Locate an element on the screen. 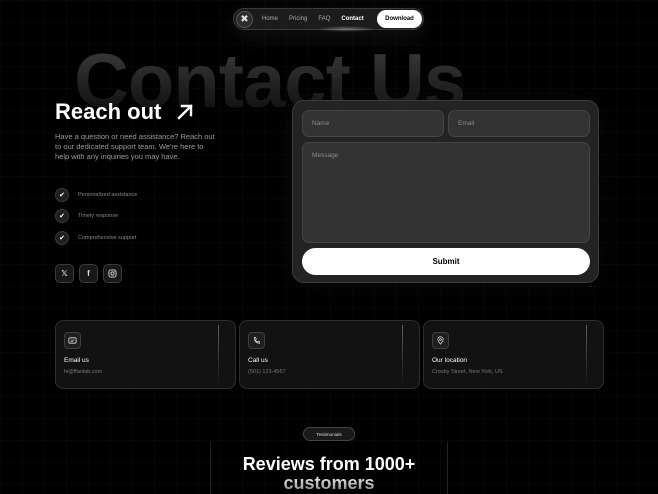 This screenshot has width=658, height=494. card-value: hi@ffanlab.com is located at coordinates (83, 372).